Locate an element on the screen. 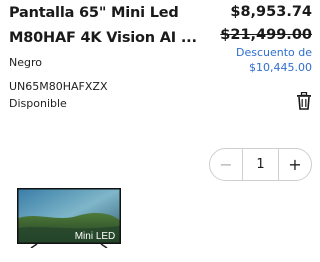  discount-label: Descuento de is located at coordinates (273, 52).